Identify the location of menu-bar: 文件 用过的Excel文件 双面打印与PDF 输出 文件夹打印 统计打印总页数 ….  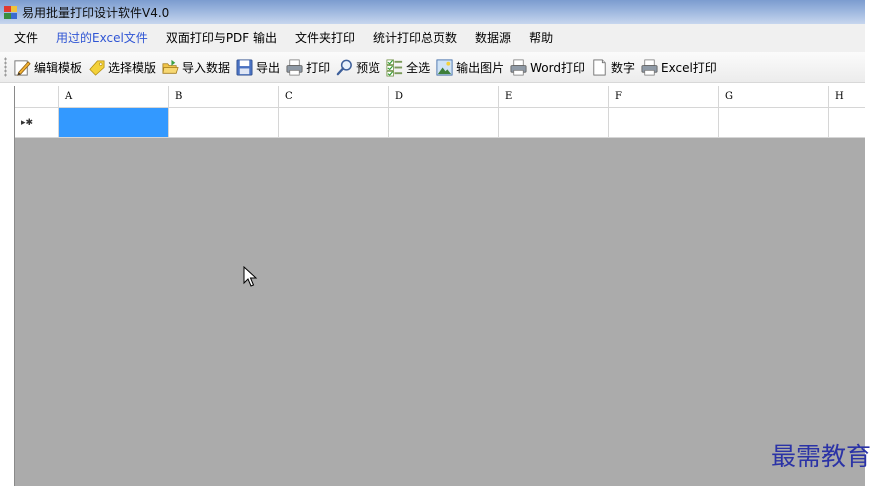
(432, 38).